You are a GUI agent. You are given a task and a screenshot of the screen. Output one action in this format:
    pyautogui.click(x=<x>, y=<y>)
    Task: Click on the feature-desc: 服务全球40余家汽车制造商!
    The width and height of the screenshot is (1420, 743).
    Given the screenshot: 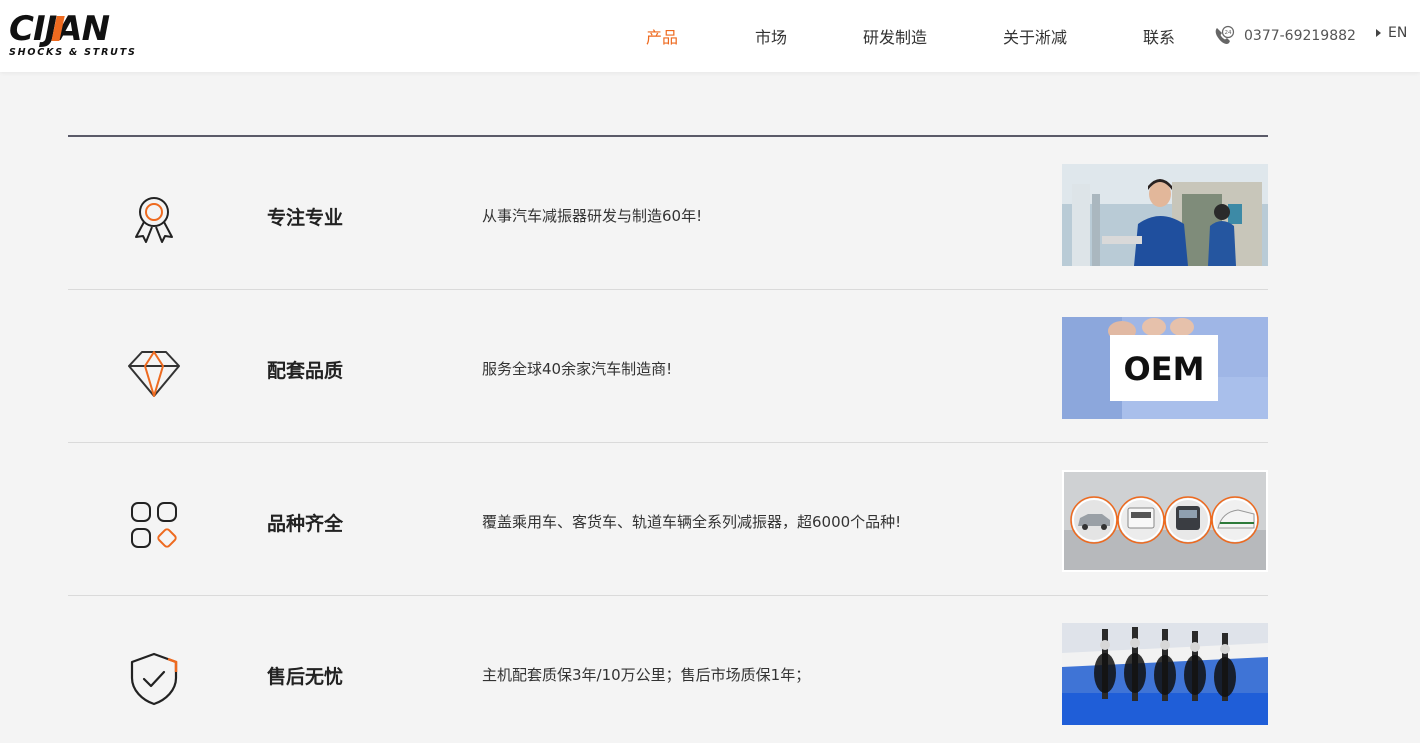 What is the action you would take?
    pyautogui.click(x=577, y=369)
    